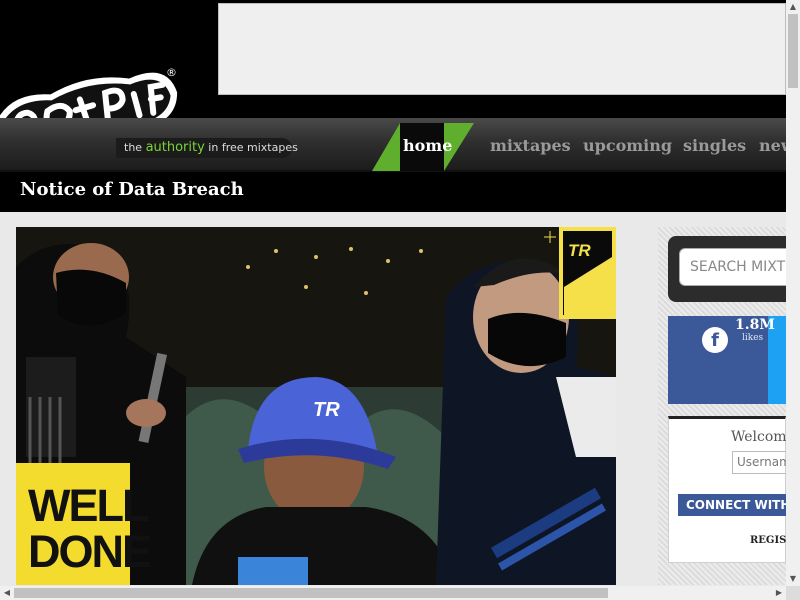 This screenshot has height=600, width=800. Describe the element at coordinates (135, 147) in the screenshot. I see `tagline-pre: the` at that location.